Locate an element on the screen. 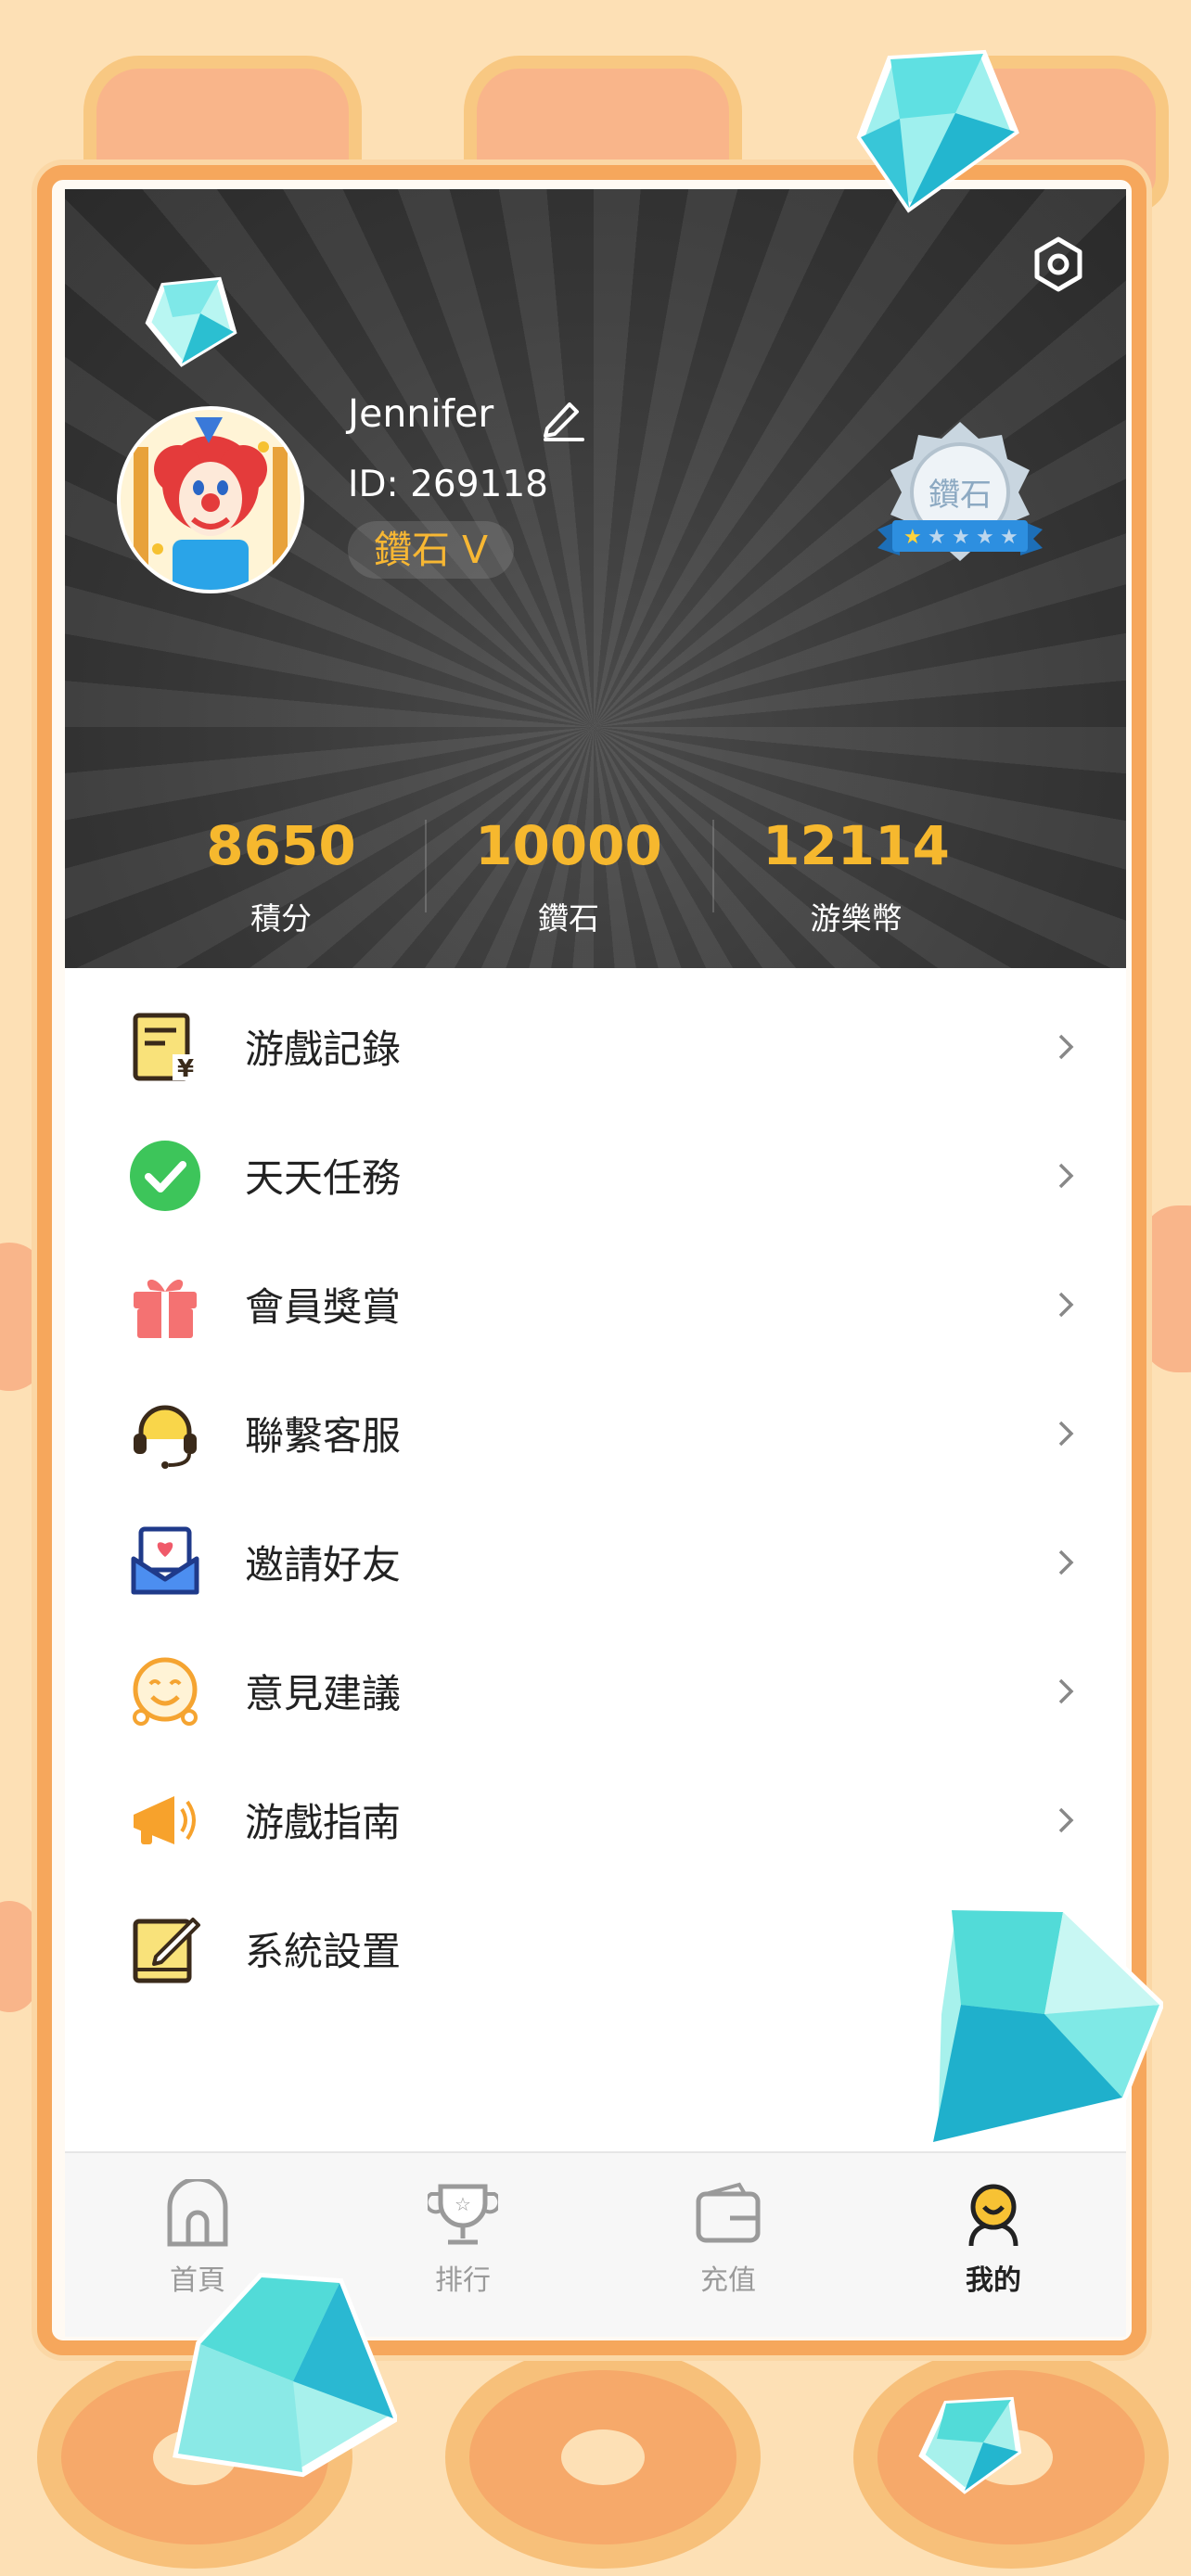  menu-item-daily-tasks: 天天任務 is located at coordinates (595, 1176).